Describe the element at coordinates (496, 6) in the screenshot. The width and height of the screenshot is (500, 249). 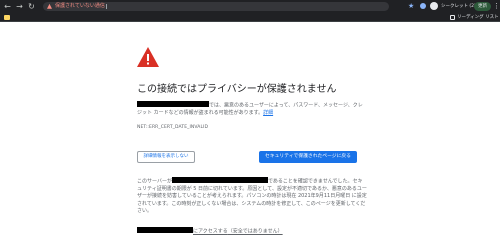
I see `menu-kebab-icon: ⋮` at that location.